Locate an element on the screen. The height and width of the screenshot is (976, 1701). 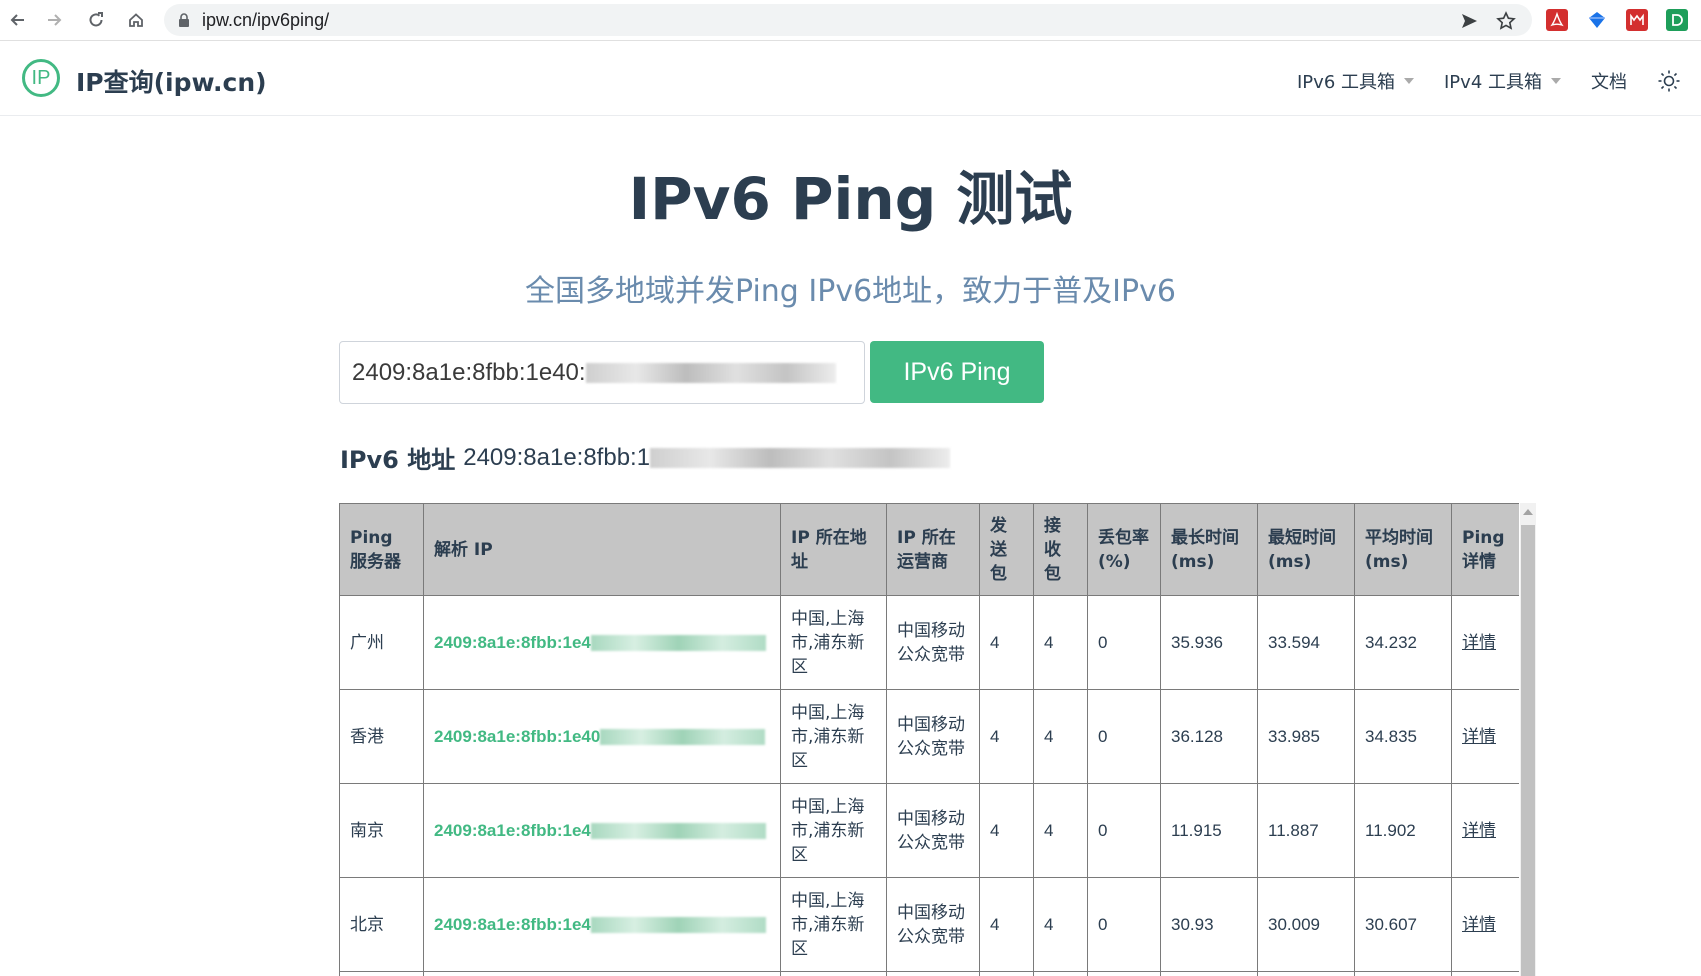
forward-button is located at coordinates (54, 20).